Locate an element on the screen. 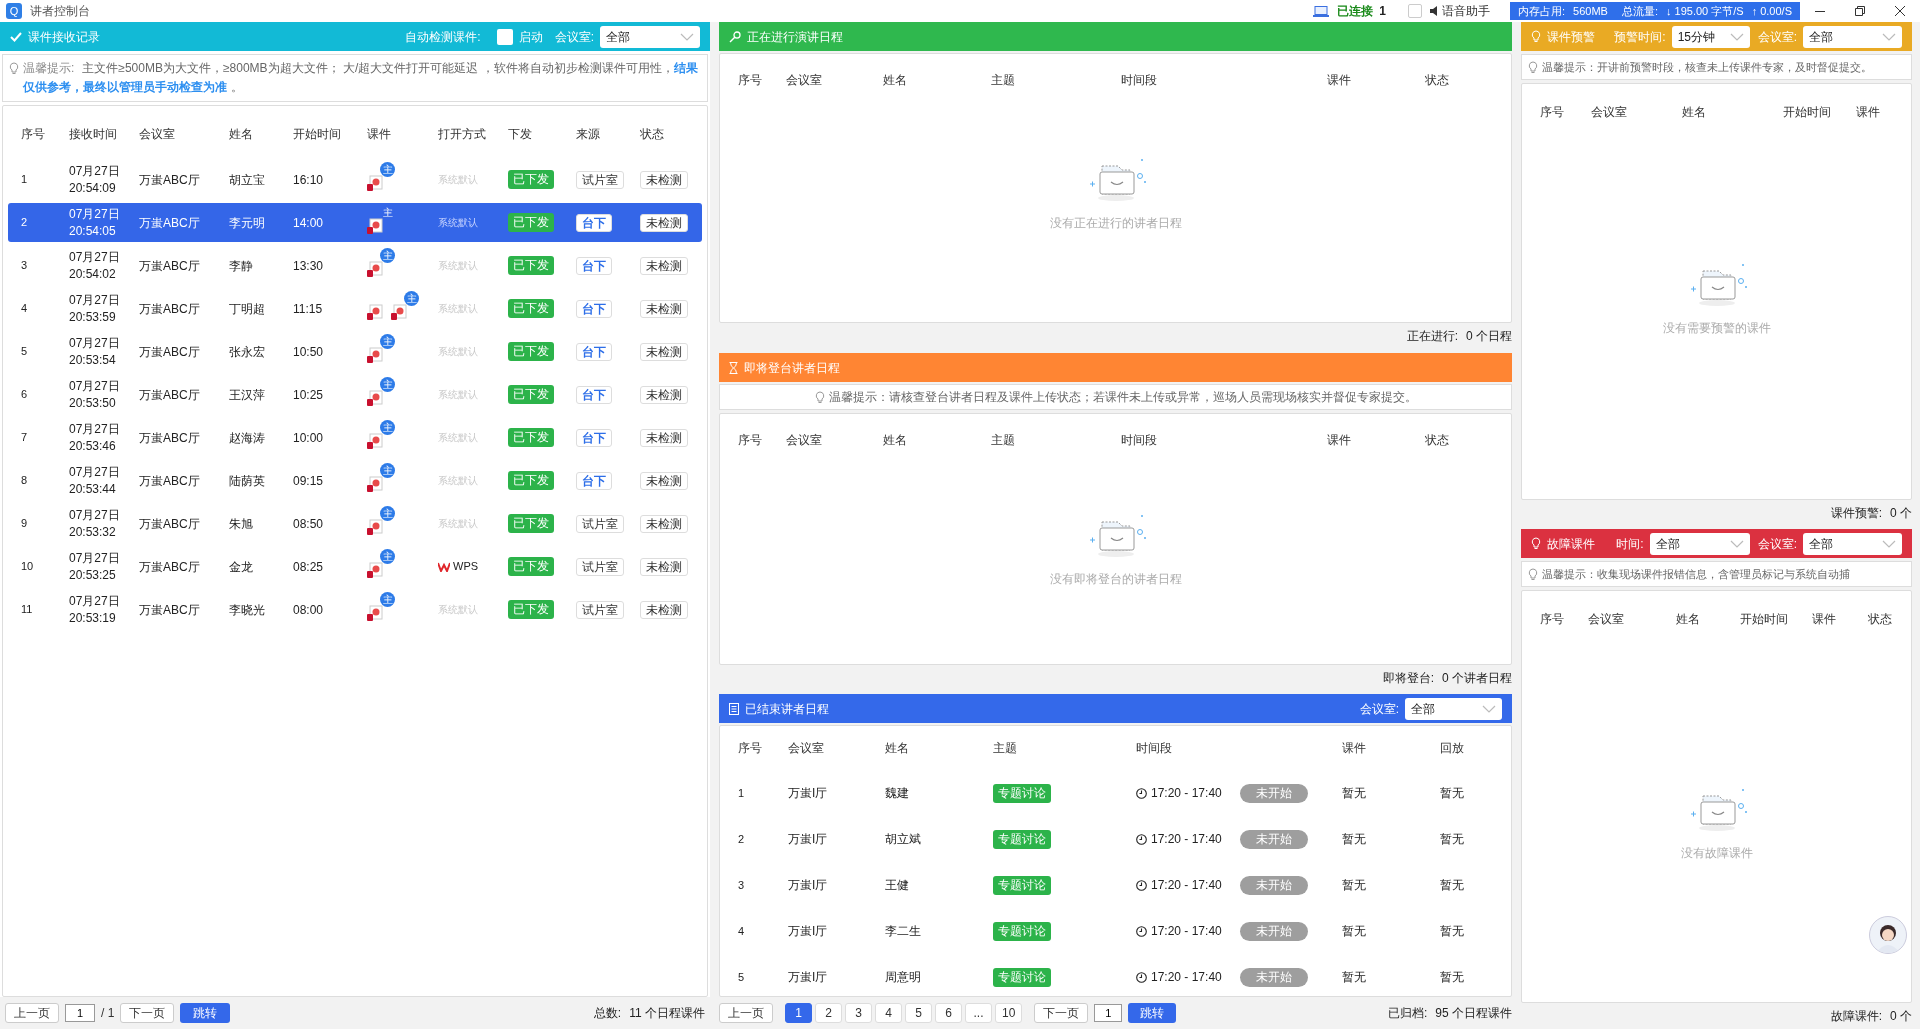 The width and height of the screenshot is (1920, 1029). auto-check-option: 启动 is located at coordinates (530, 36).